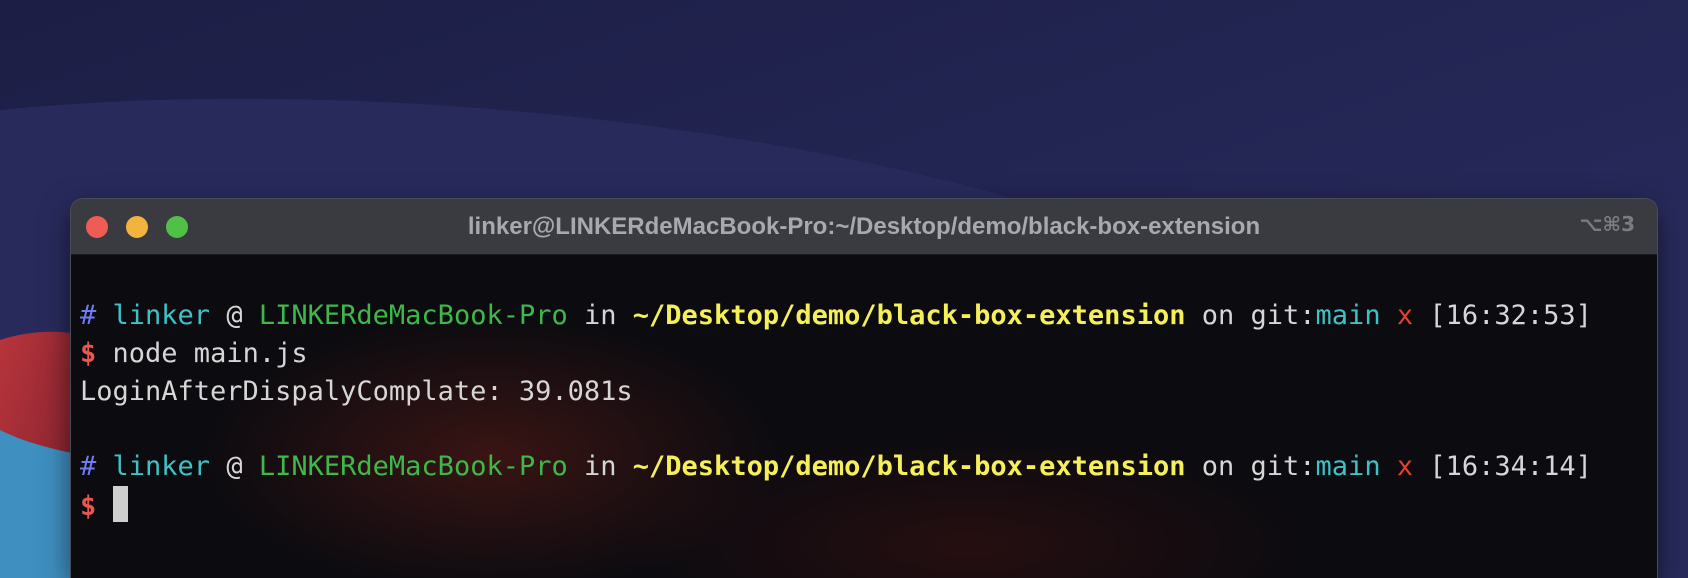 The height and width of the screenshot is (578, 1688). What do you see at coordinates (1510, 466) in the screenshot?
I see `prompt-time: [16:34:14]` at bounding box center [1510, 466].